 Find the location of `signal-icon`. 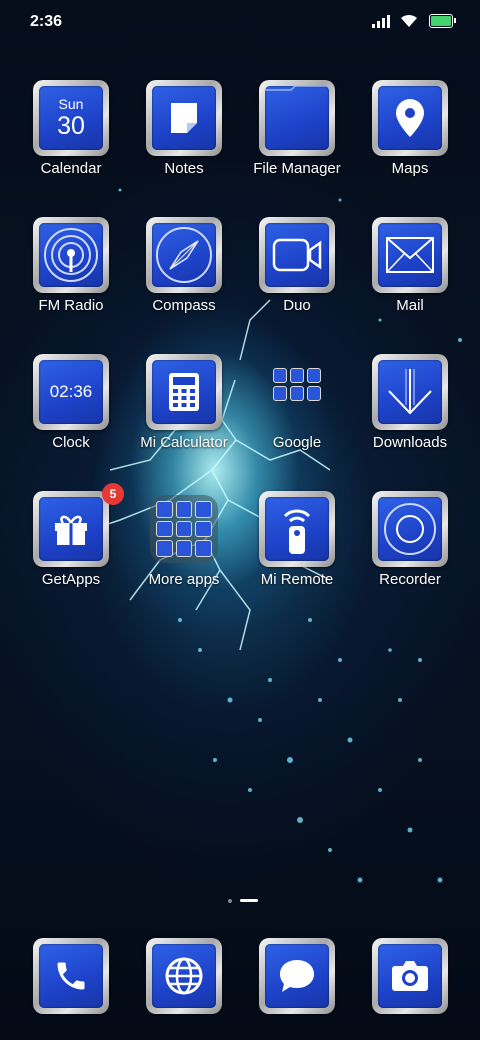

signal-icon is located at coordinates (381, 21).